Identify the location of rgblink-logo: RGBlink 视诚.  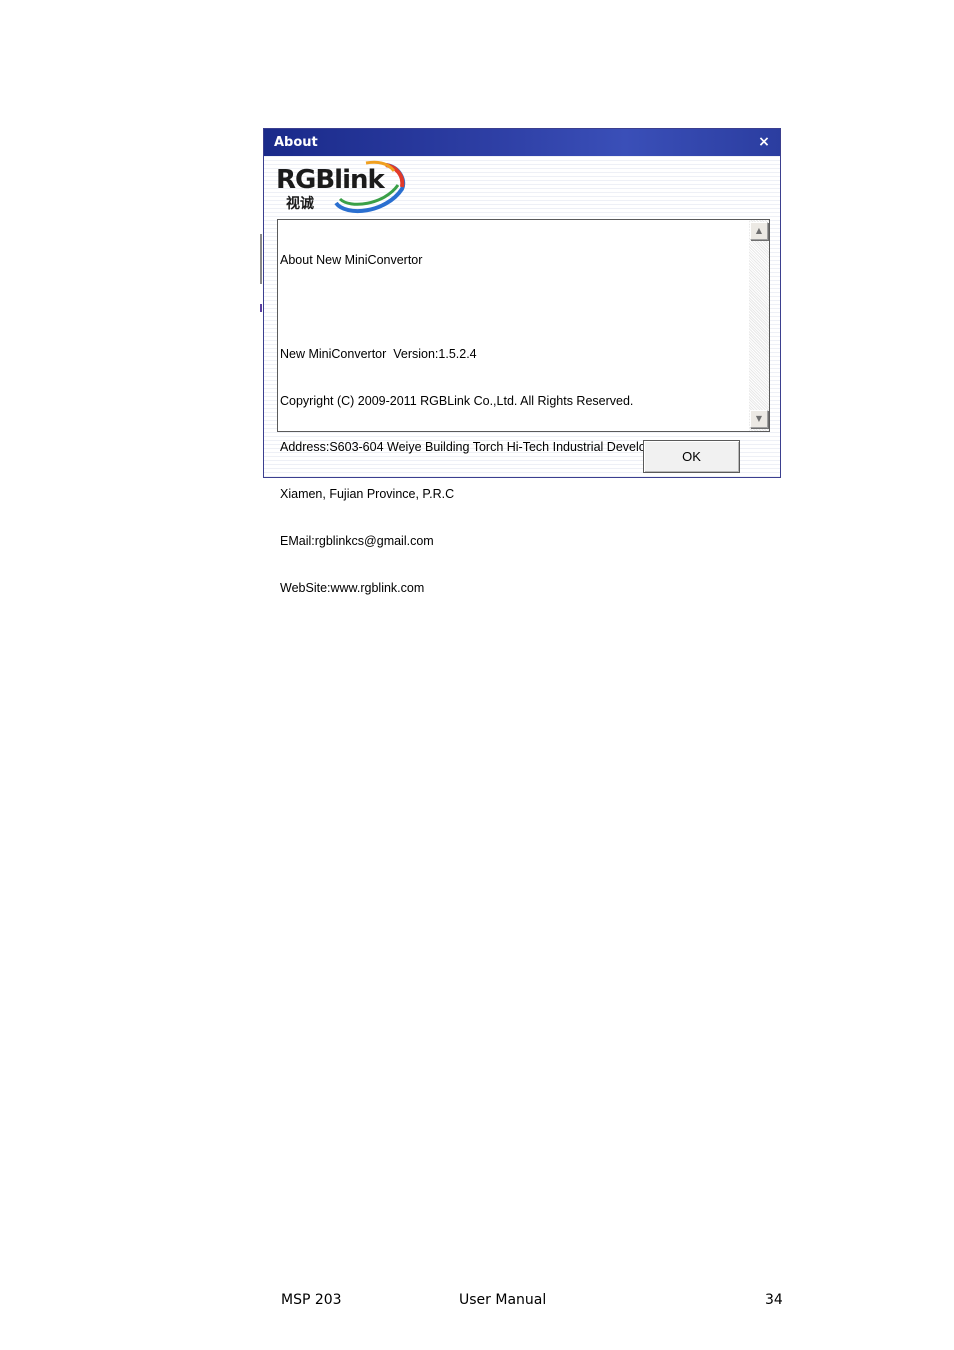
(341, 187).